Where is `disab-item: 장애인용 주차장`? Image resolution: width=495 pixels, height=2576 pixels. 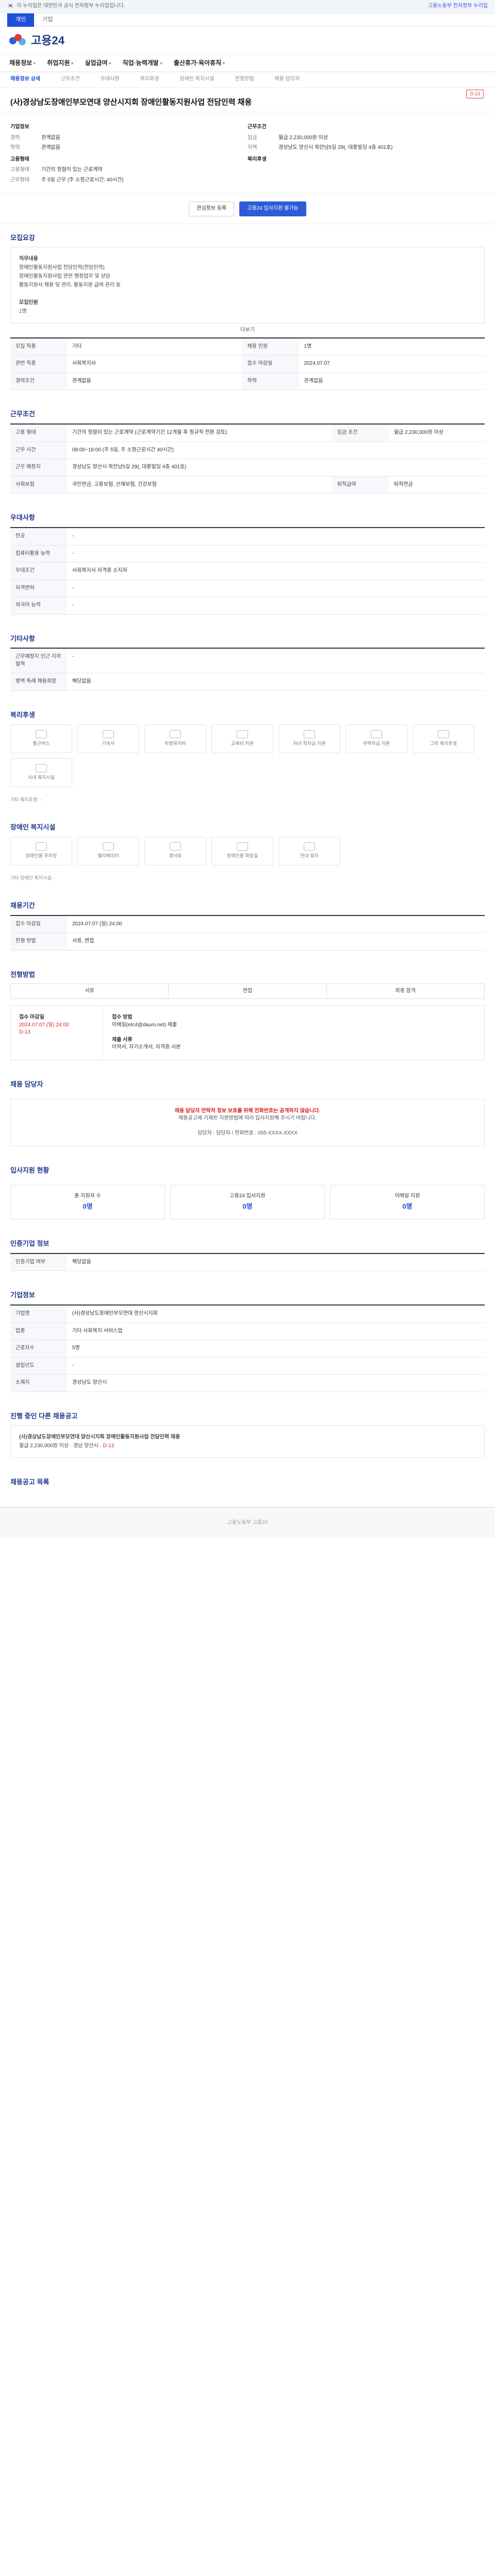
disab-item: 장애인용 주차장 is located at coordinates (41, 851).